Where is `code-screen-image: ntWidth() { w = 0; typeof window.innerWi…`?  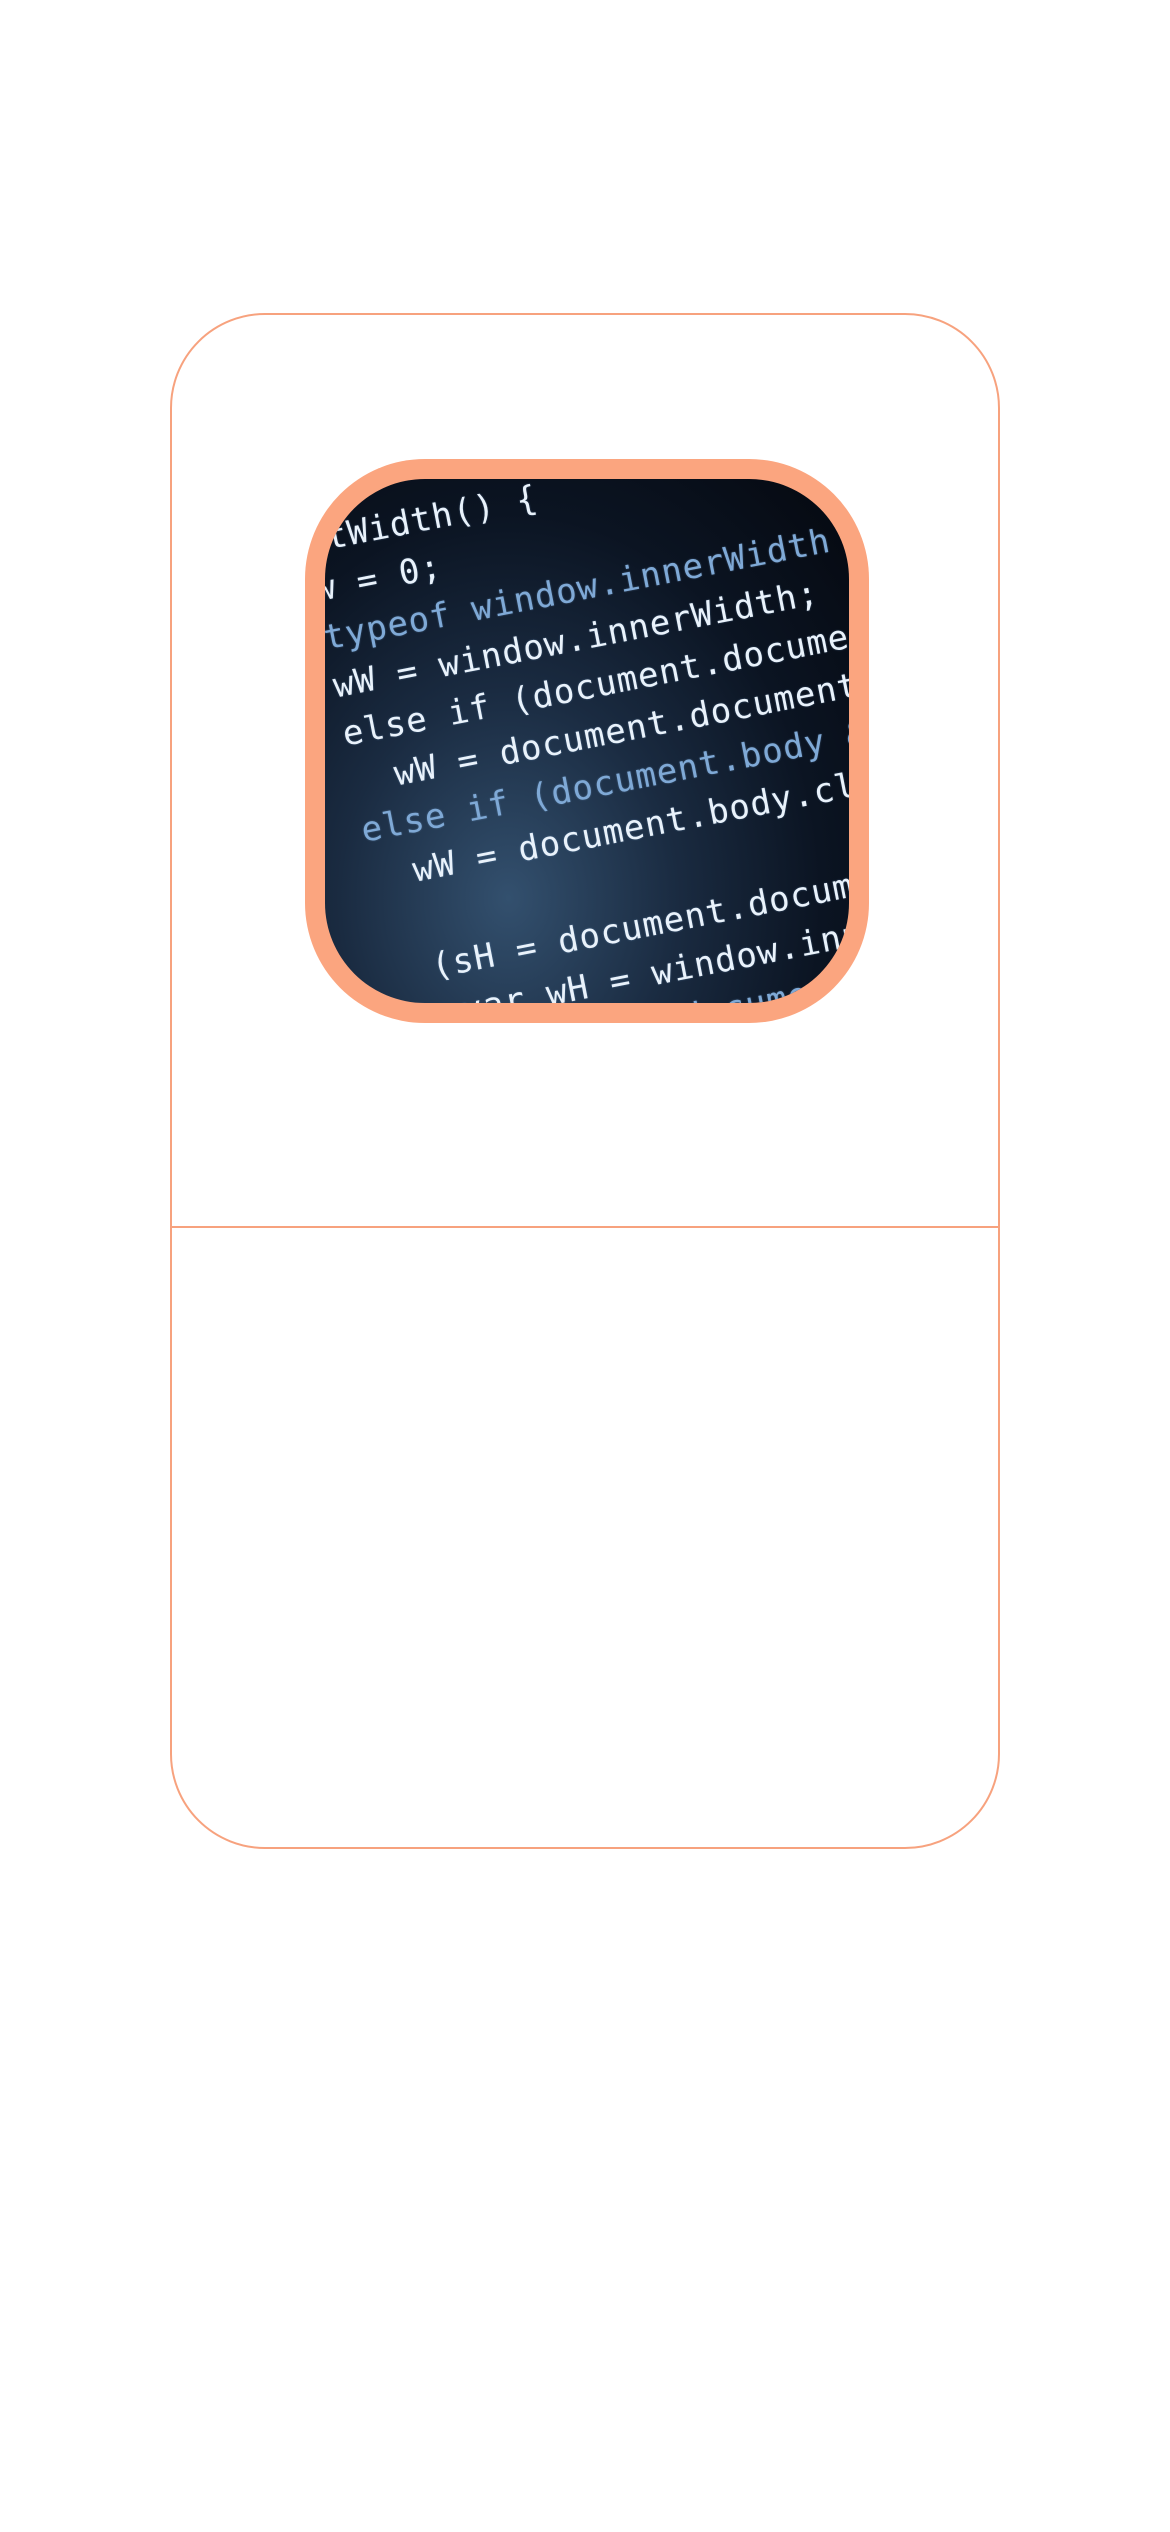 code-screen-image: ntWidth() { w = 0; typeof window.innerWi… is located at coordinates (587, 741).